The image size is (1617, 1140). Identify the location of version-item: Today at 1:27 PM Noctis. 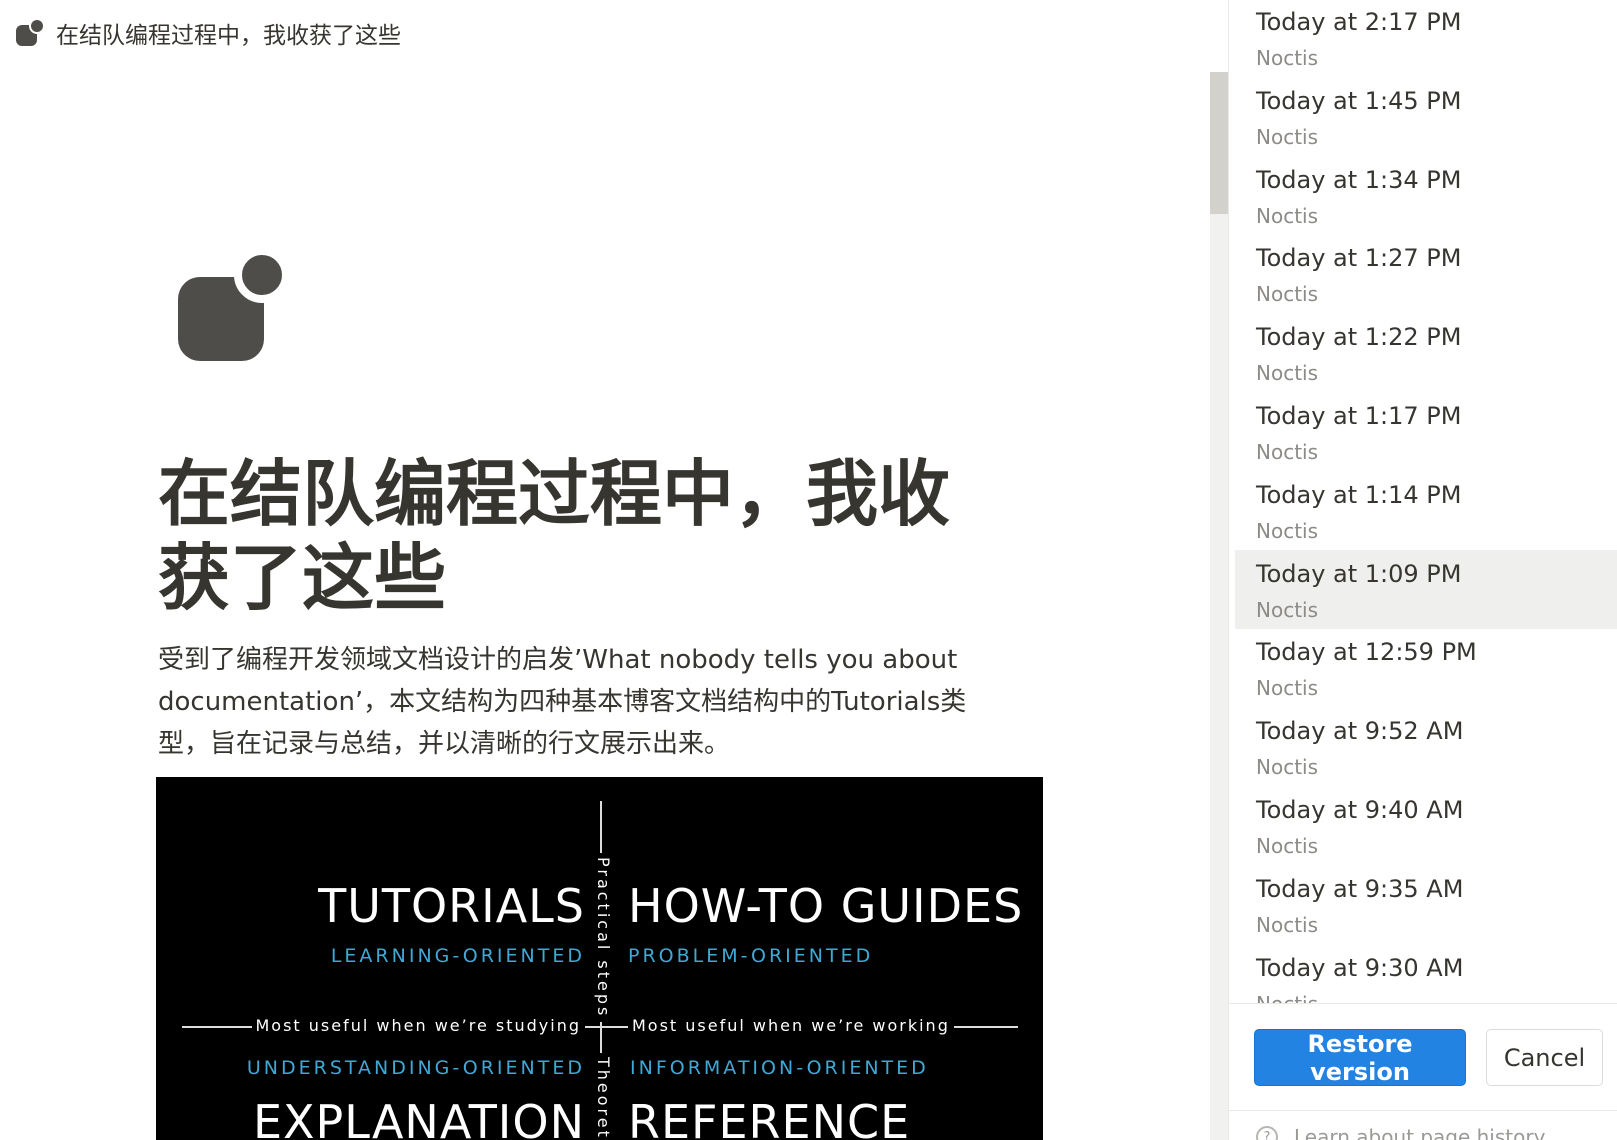
(1426, 273).